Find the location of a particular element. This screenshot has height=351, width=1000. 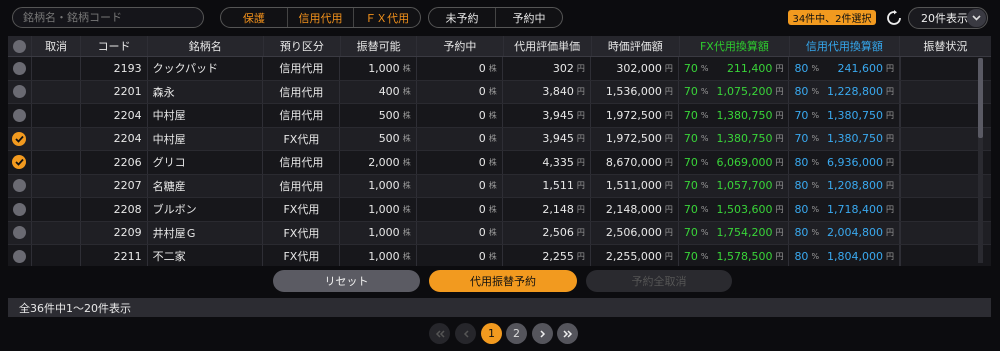

market-value-cell: 2,148,000 円 is located at coordinates (635, 209).